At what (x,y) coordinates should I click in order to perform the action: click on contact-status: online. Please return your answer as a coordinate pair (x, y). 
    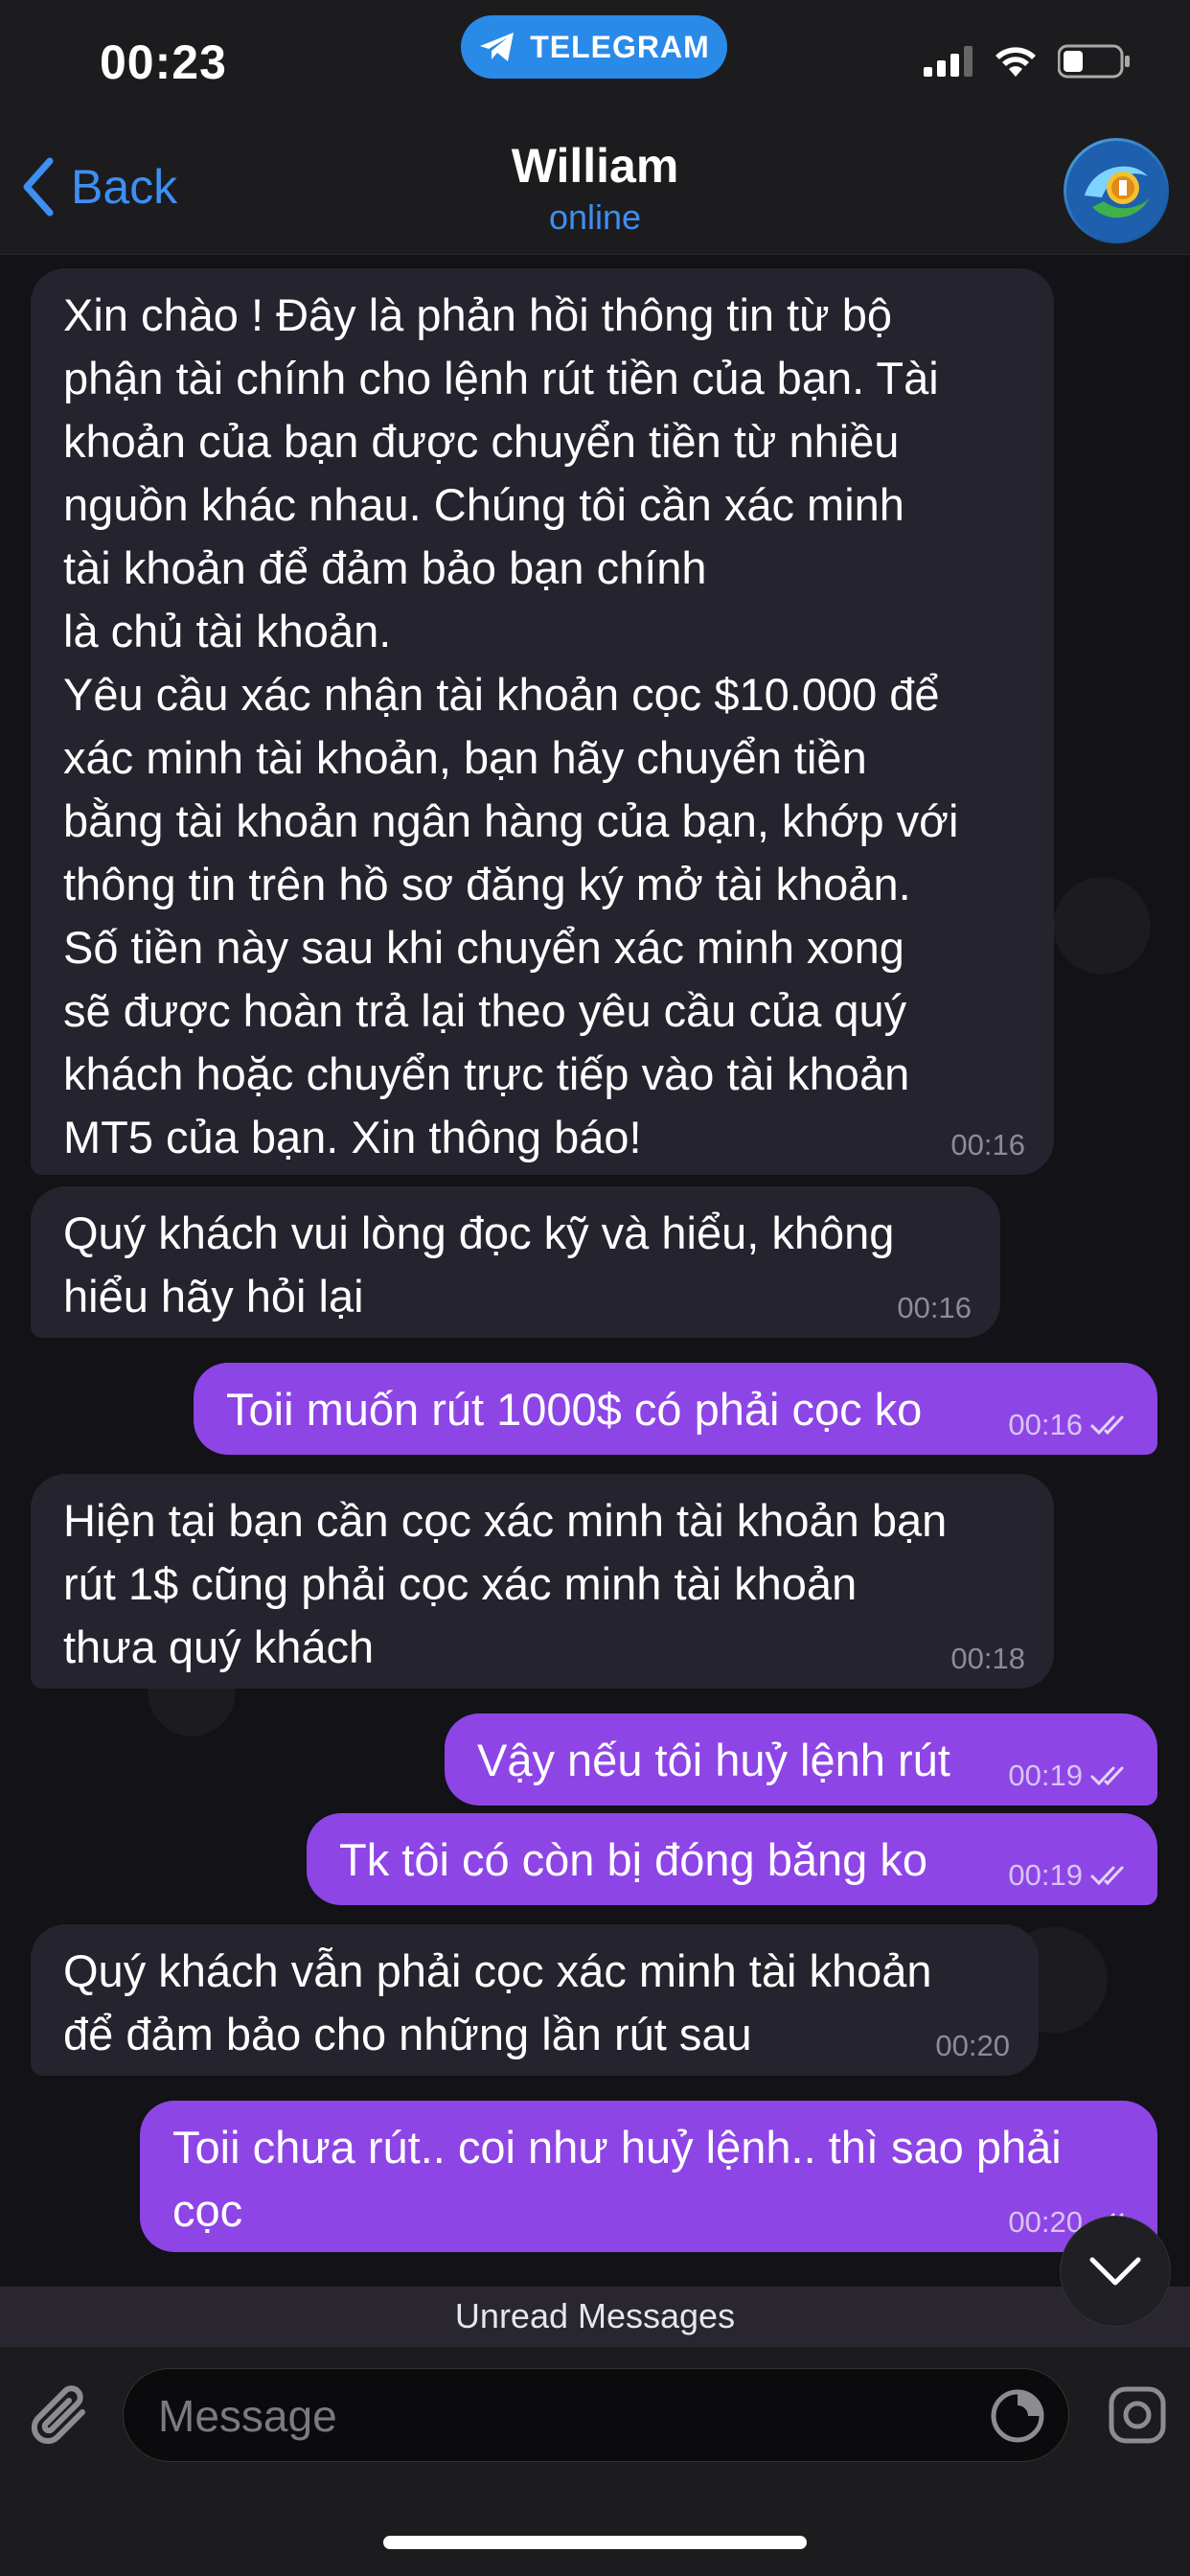
    Looking at the image, I should click on (595, 217).